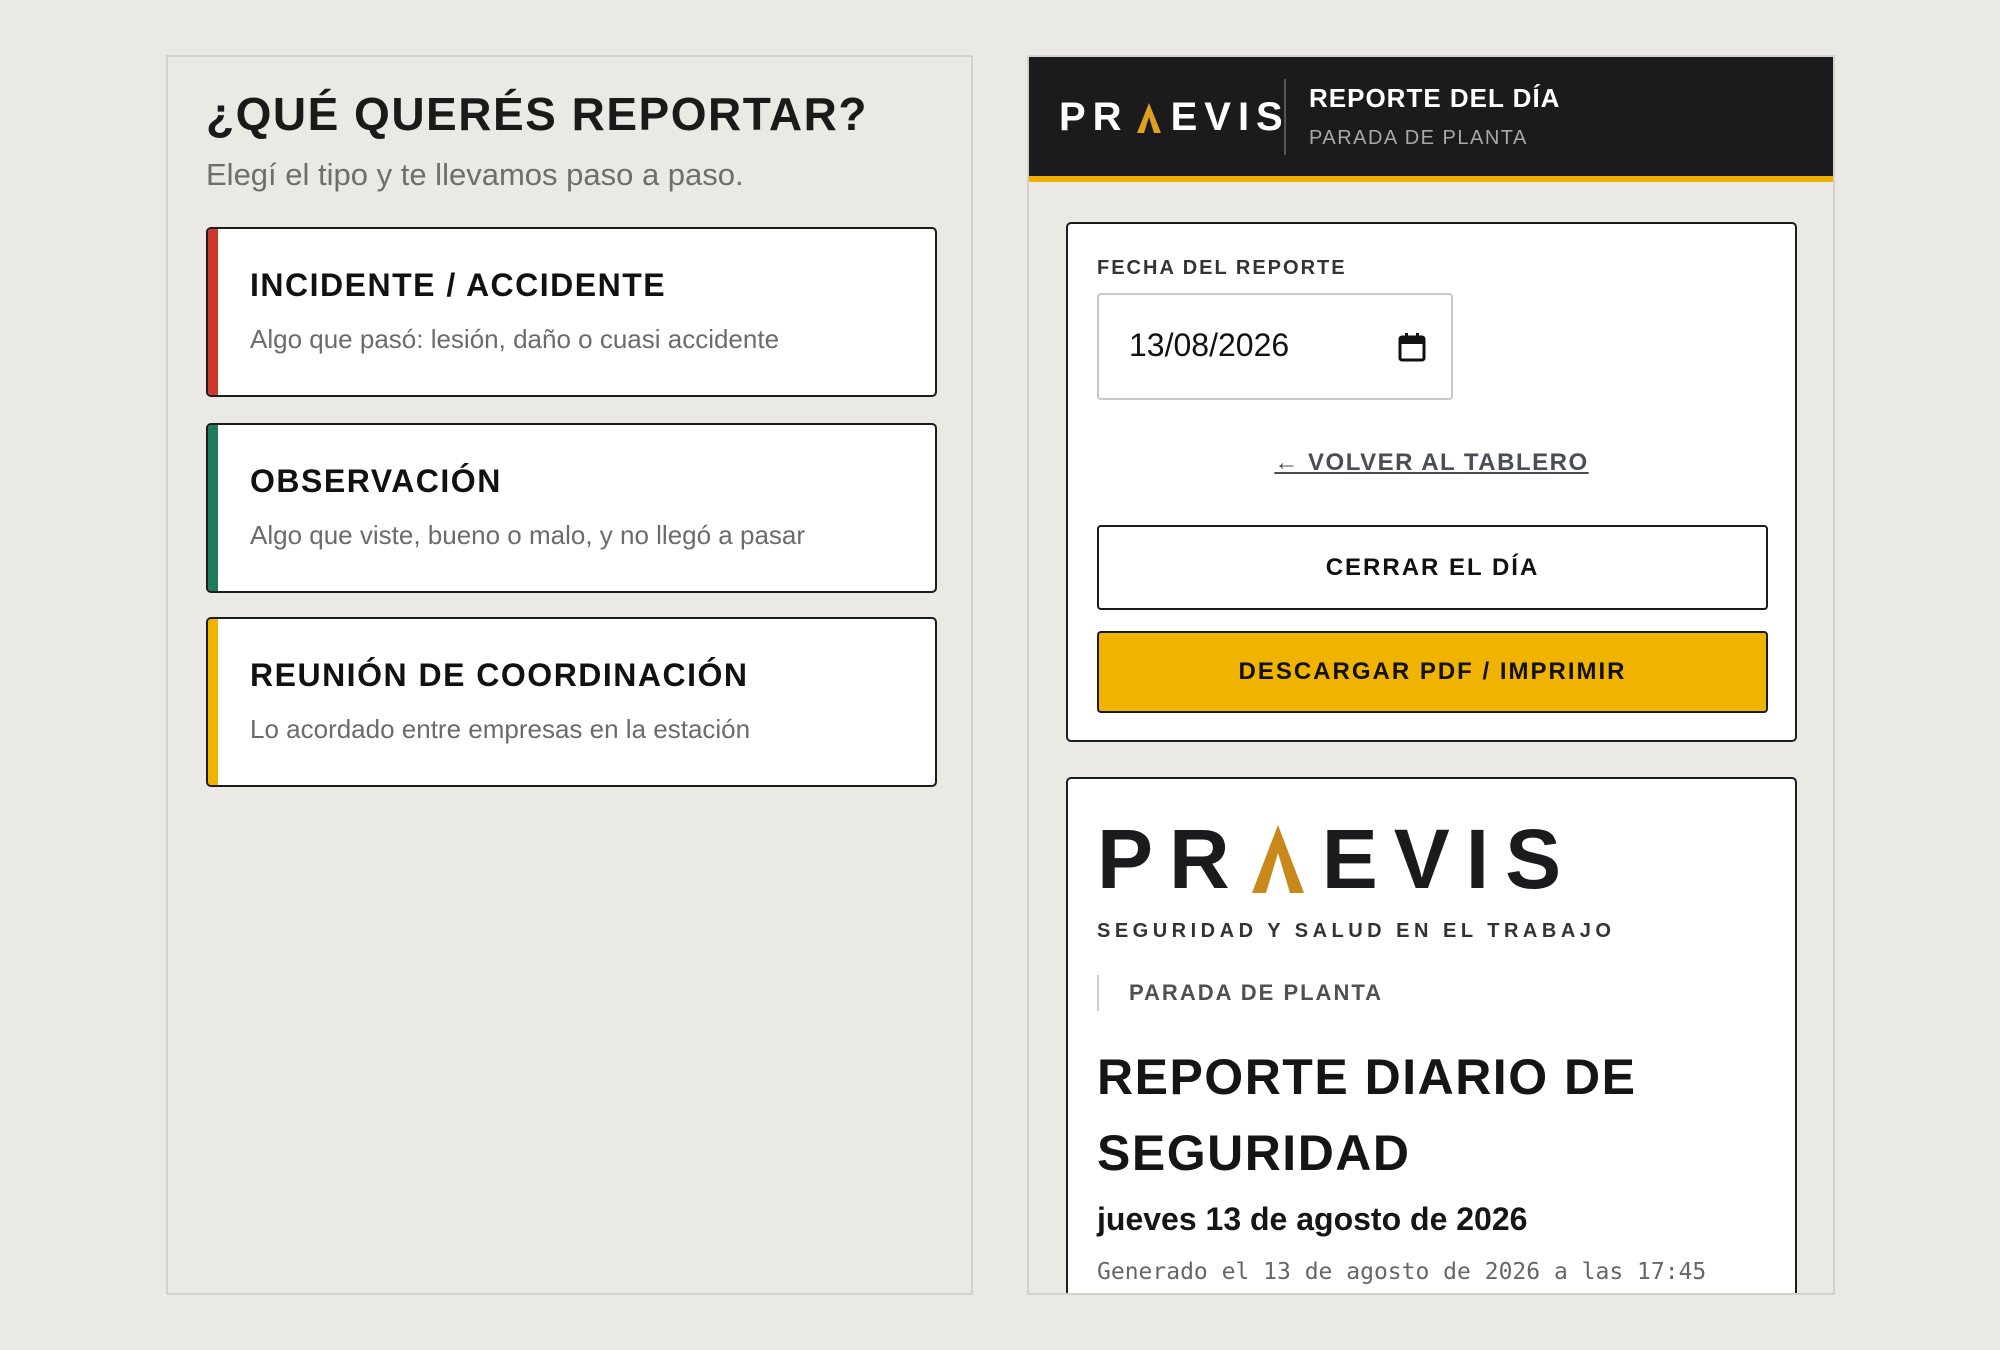 The image size is (2000, 1350). Describe the element at coordinates (1367, 1115) in the screenshot. I see `report-title: REPORTE DIARIO DE SEGURIDAD` at that location.